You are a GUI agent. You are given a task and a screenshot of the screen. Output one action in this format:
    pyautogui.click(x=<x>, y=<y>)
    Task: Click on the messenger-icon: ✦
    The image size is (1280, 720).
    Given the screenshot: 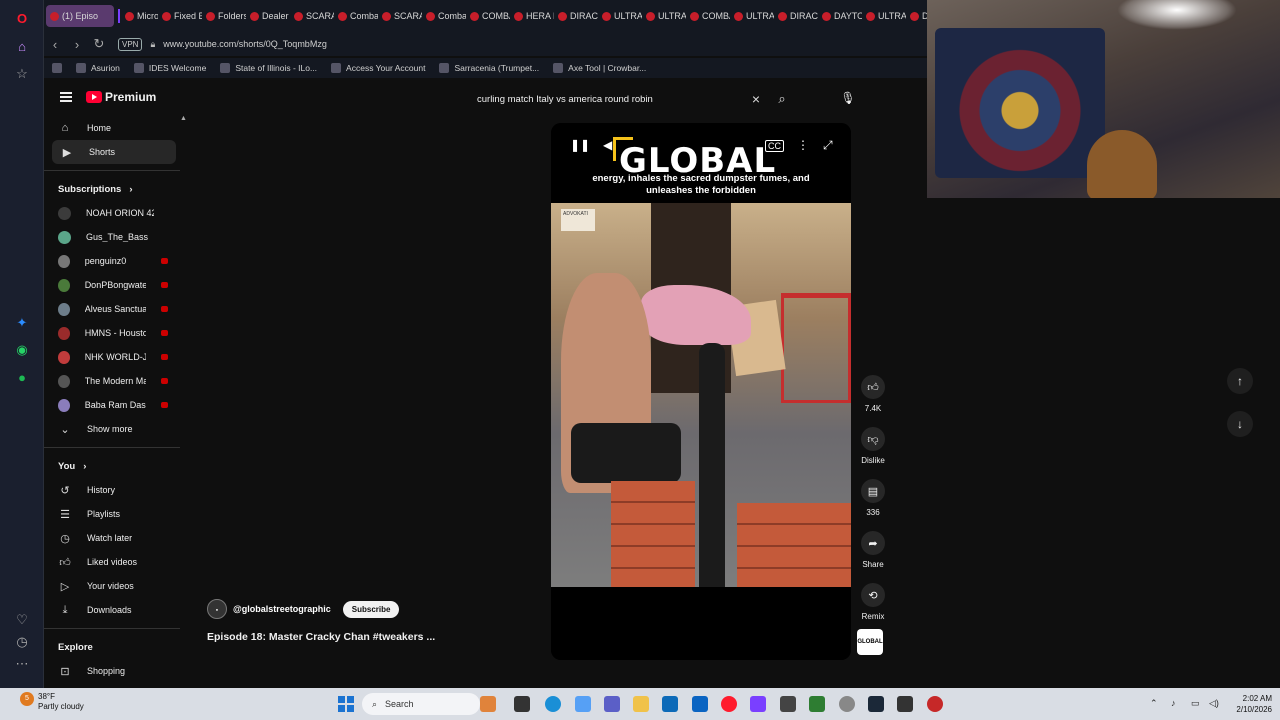 What is the action you would take?
    pyautogui.click(x=22, y=323)
    